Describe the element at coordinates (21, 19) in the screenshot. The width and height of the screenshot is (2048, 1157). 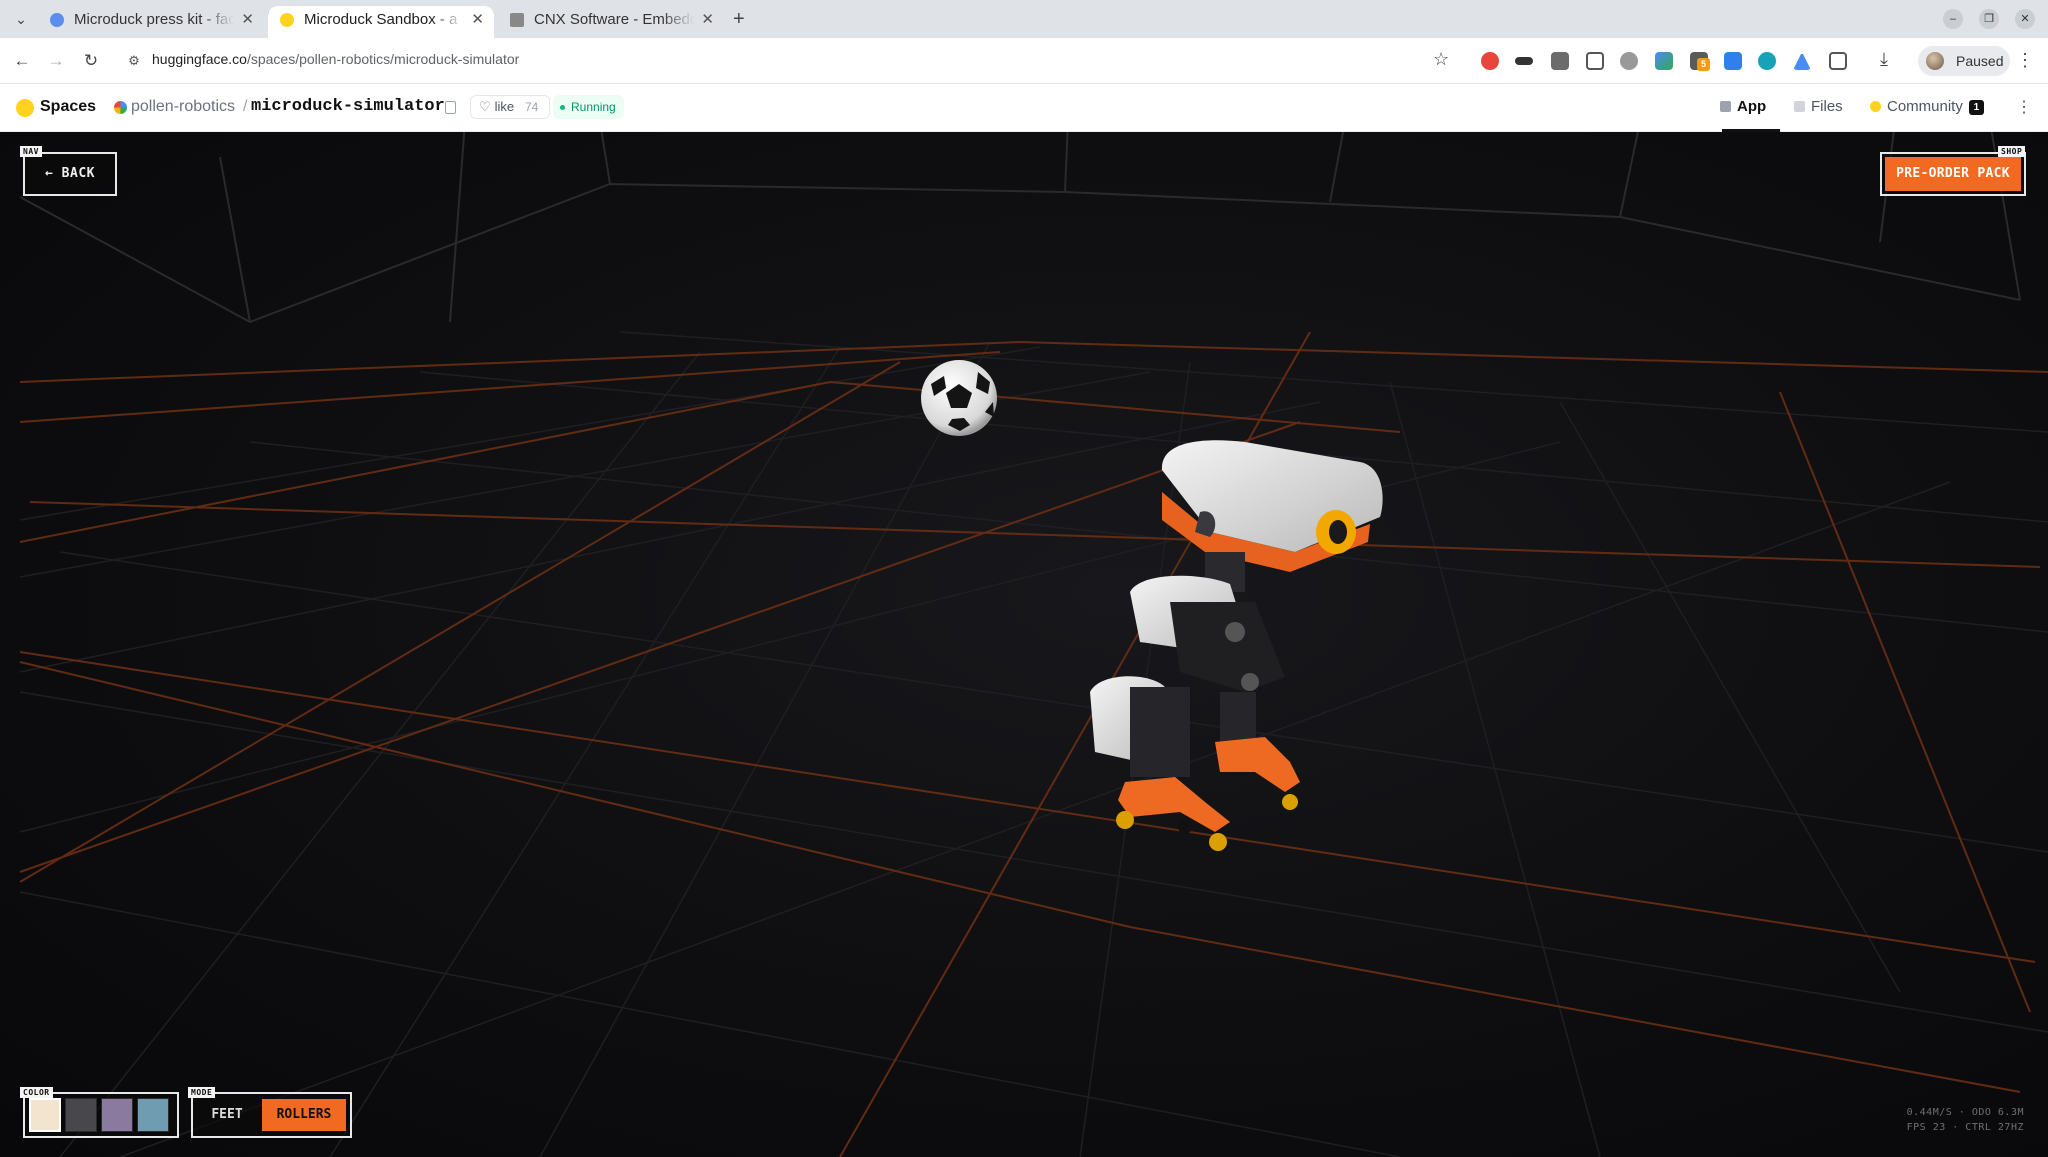
I see `tab-search-chevron-icon: ⌄` at that location.